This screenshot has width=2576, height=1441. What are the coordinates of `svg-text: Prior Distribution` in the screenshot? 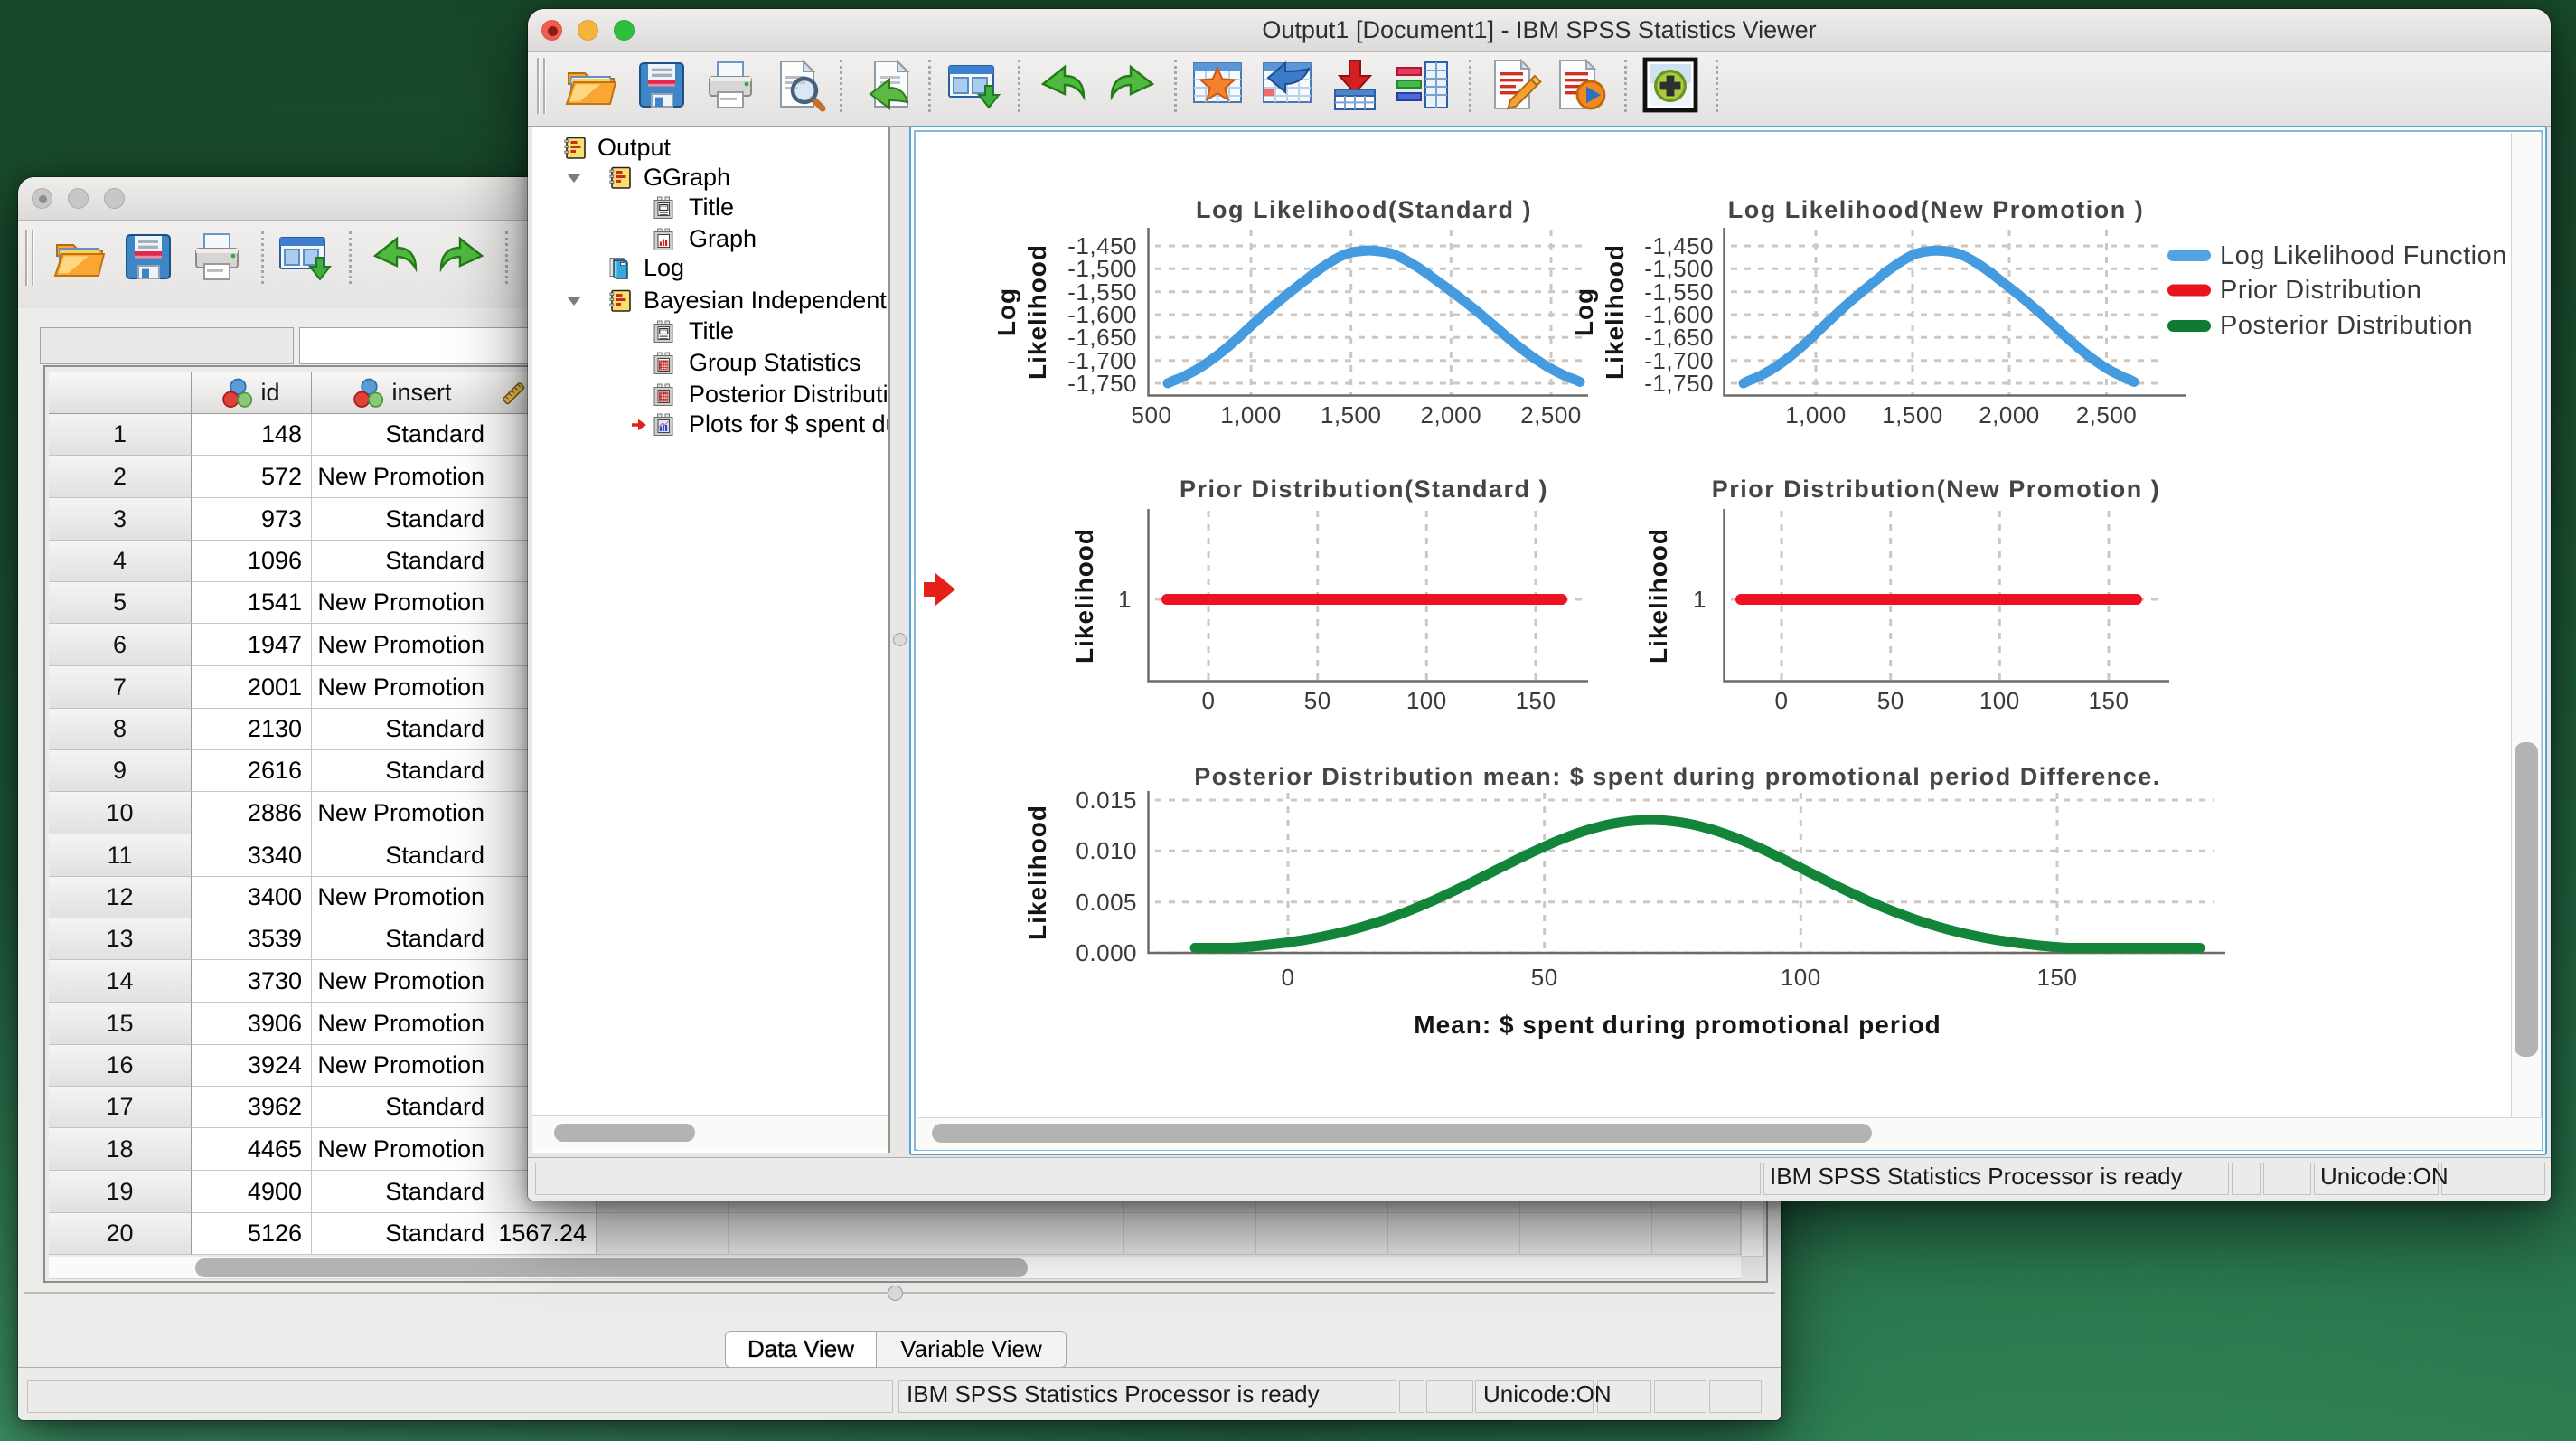 It's located at (2320, 290).